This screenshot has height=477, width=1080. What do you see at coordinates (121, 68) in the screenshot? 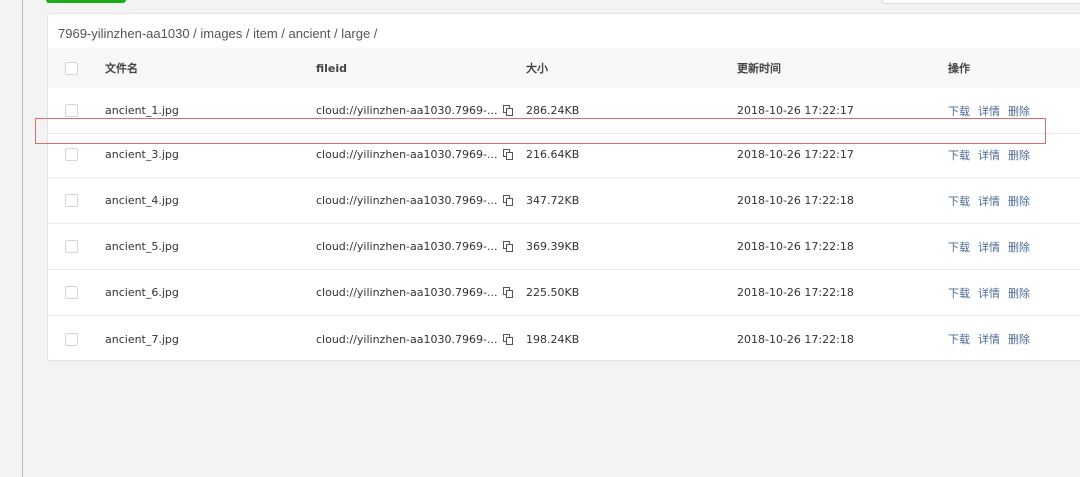
I see `header-filename: 文件名` at bounding box center [121, 68].